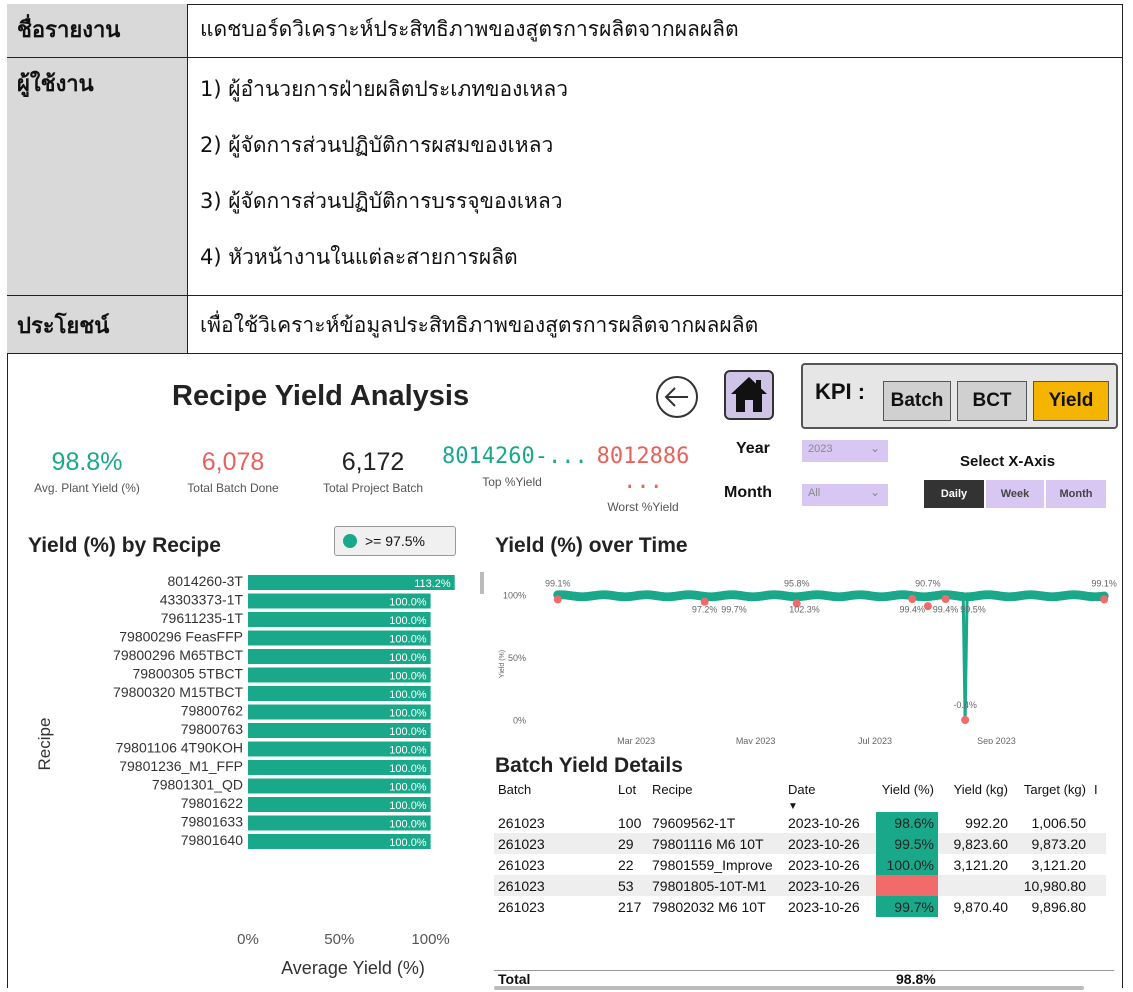 This screenshot has height=992, width=1133. What do you see at coordinates (981, 906) in the screenshot?
I see `cell-yield-kg: 9,870.40` at bounding box center [981, 906].